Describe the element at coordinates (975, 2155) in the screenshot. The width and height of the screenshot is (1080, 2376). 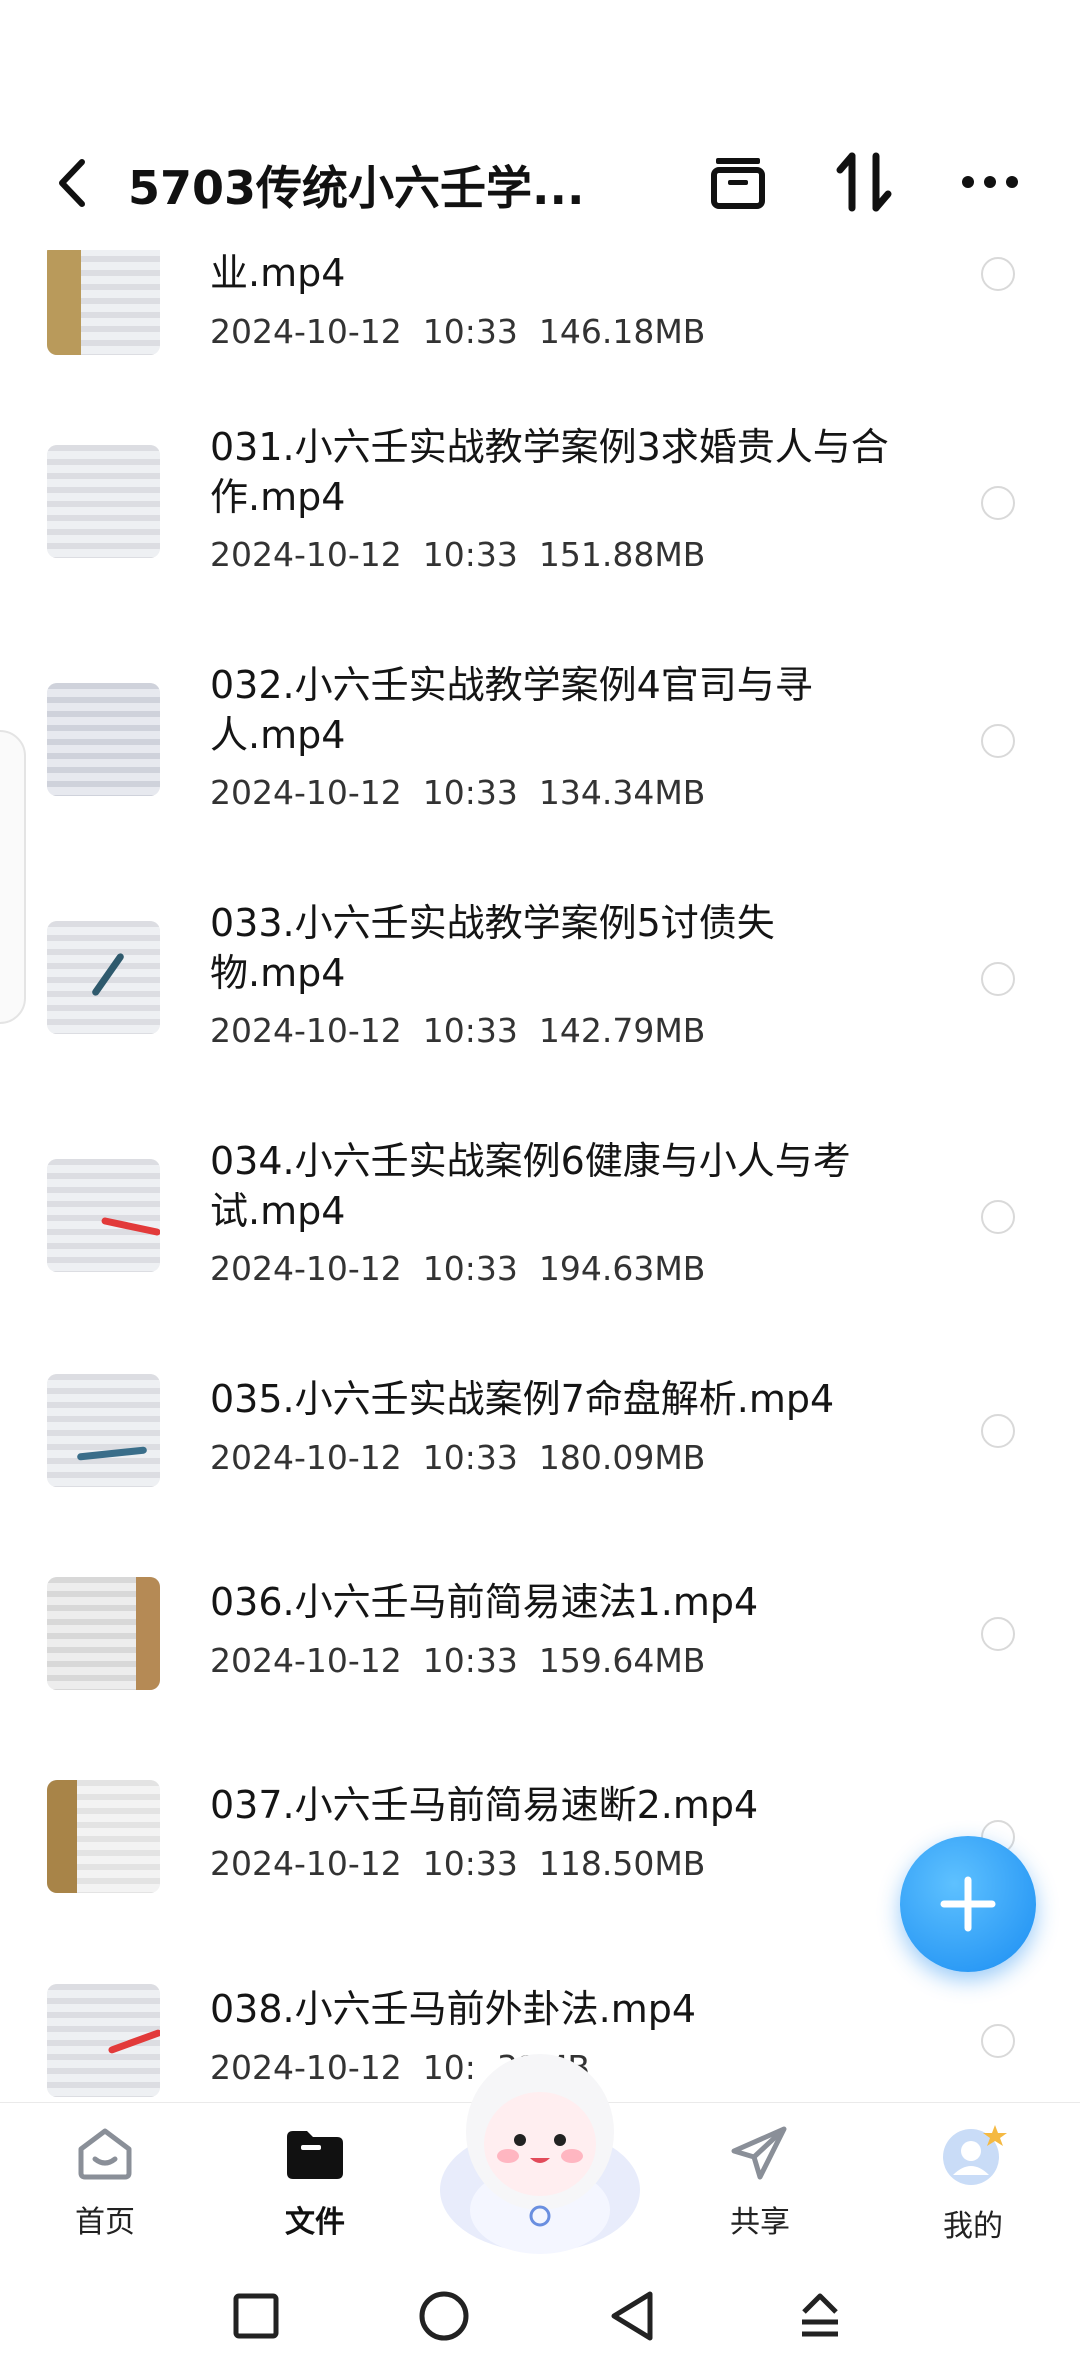
I see `profile-icon` at that location.